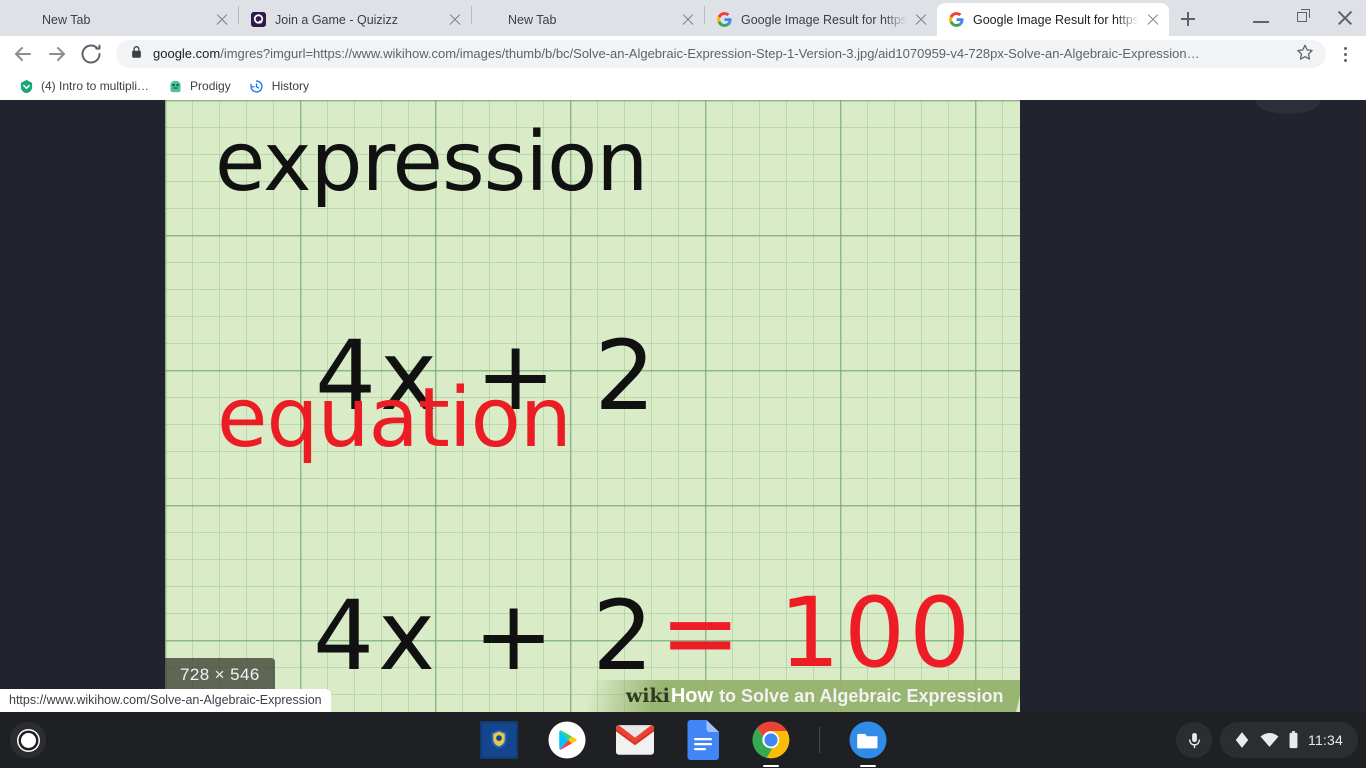 The height and width of the screenshot is (768, 1366). Describe the element at coordinates (485, 636) in the screenshot. I see `handwritten-equation-left: 4x + 2` at that location.